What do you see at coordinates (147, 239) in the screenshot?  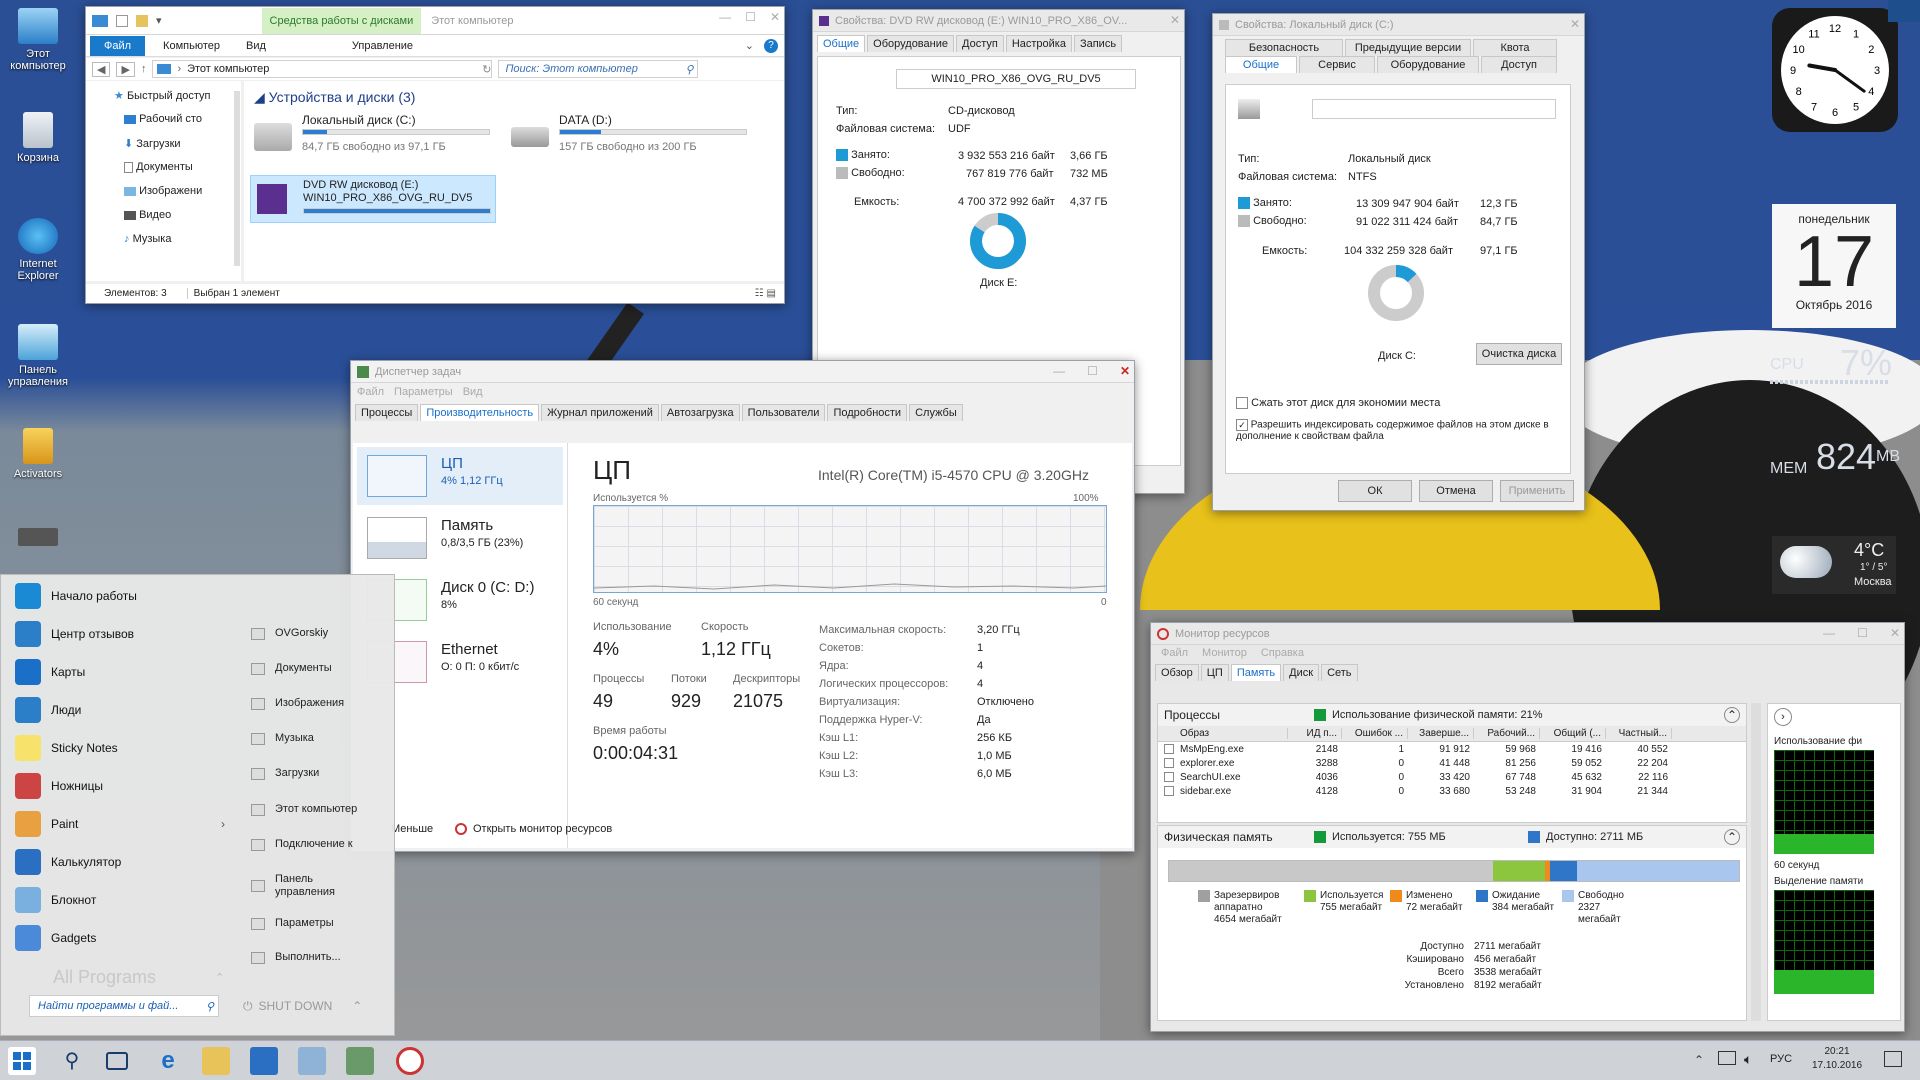 I see `nav-item: ♪ Музыка` at bounding box center [147, 239].